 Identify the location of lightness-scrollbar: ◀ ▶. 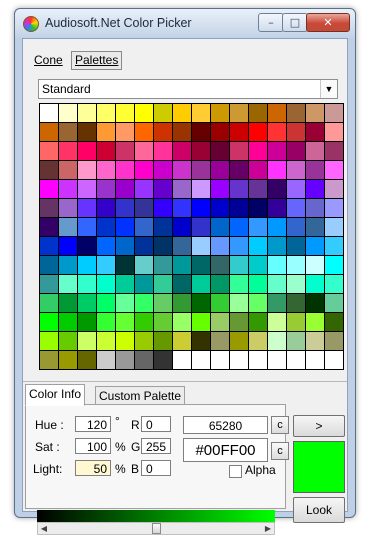
(156, 528).